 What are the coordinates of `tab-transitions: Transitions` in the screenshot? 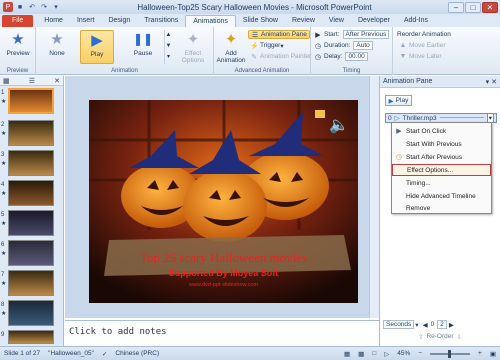 It's located at (161, 21).